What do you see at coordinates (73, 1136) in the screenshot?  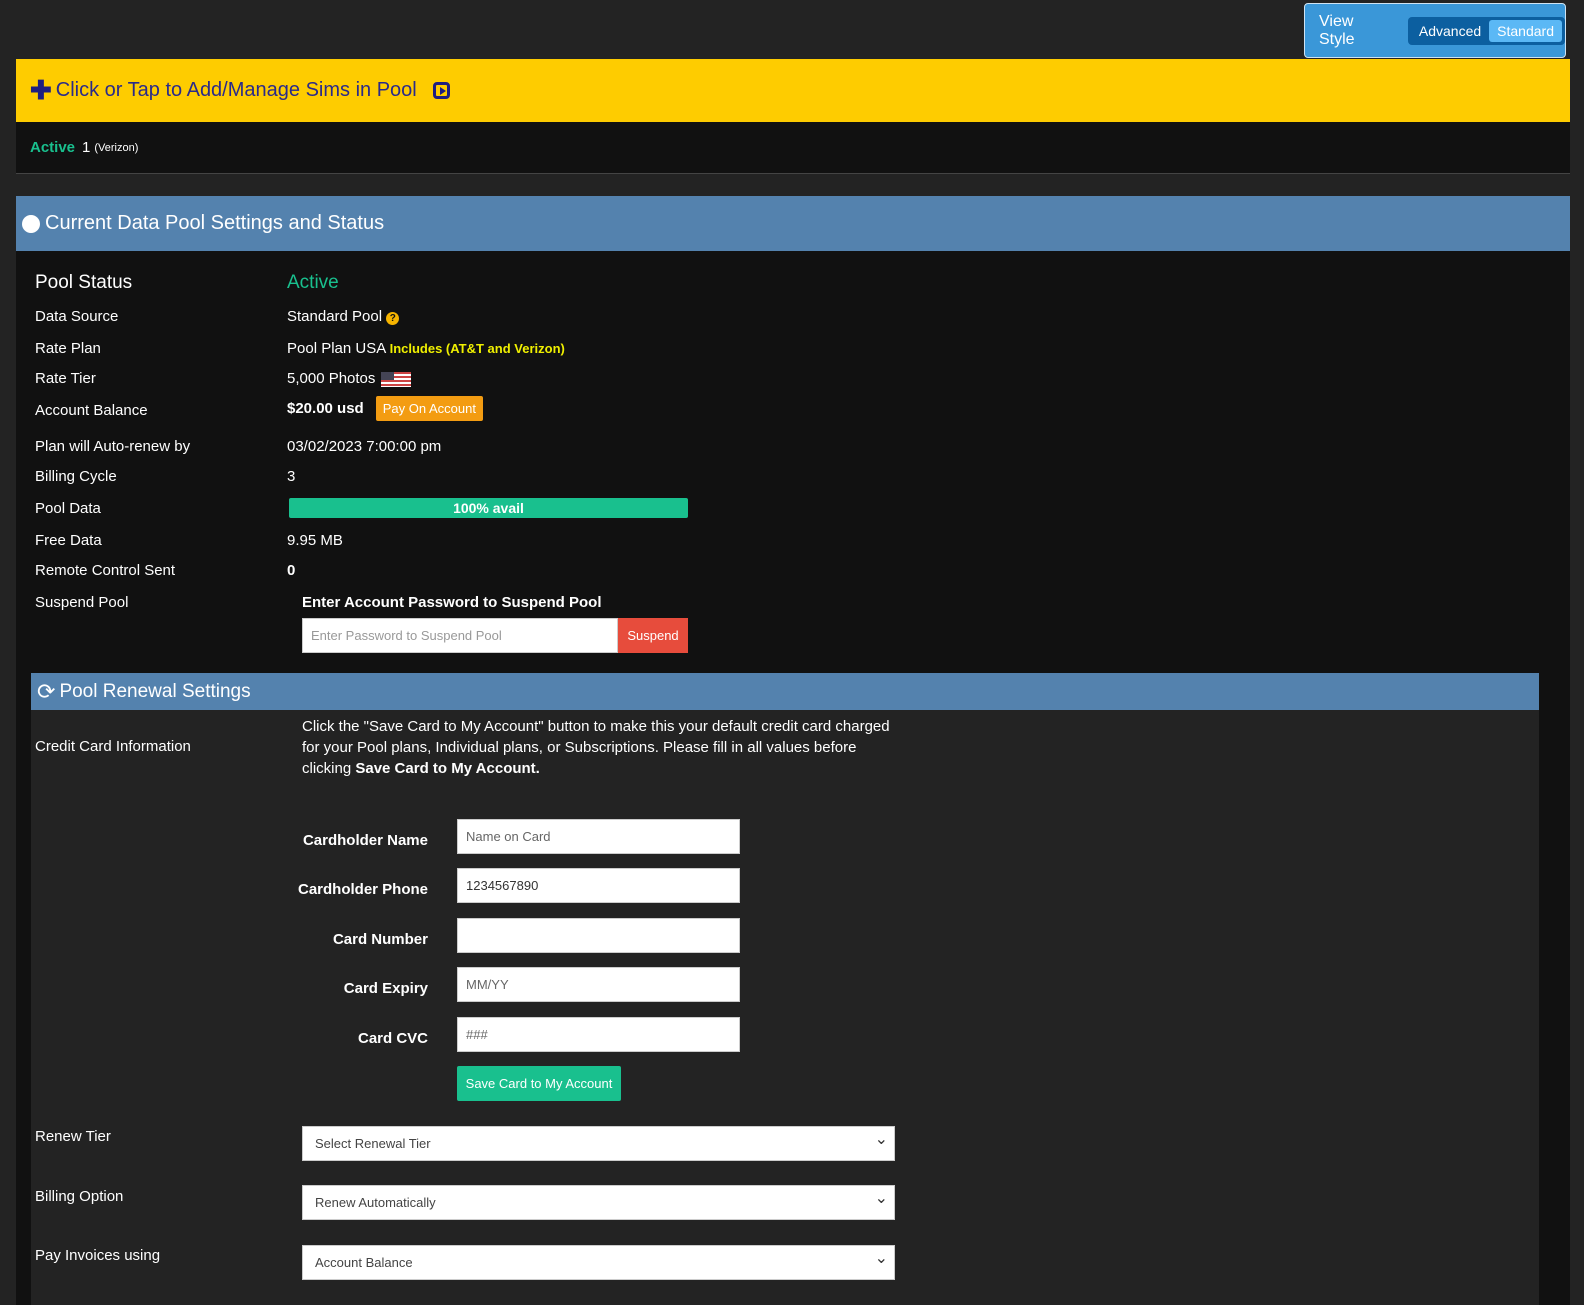 I see `renew-tier-label: Renew Tier` at bounding box center [73, 1136].